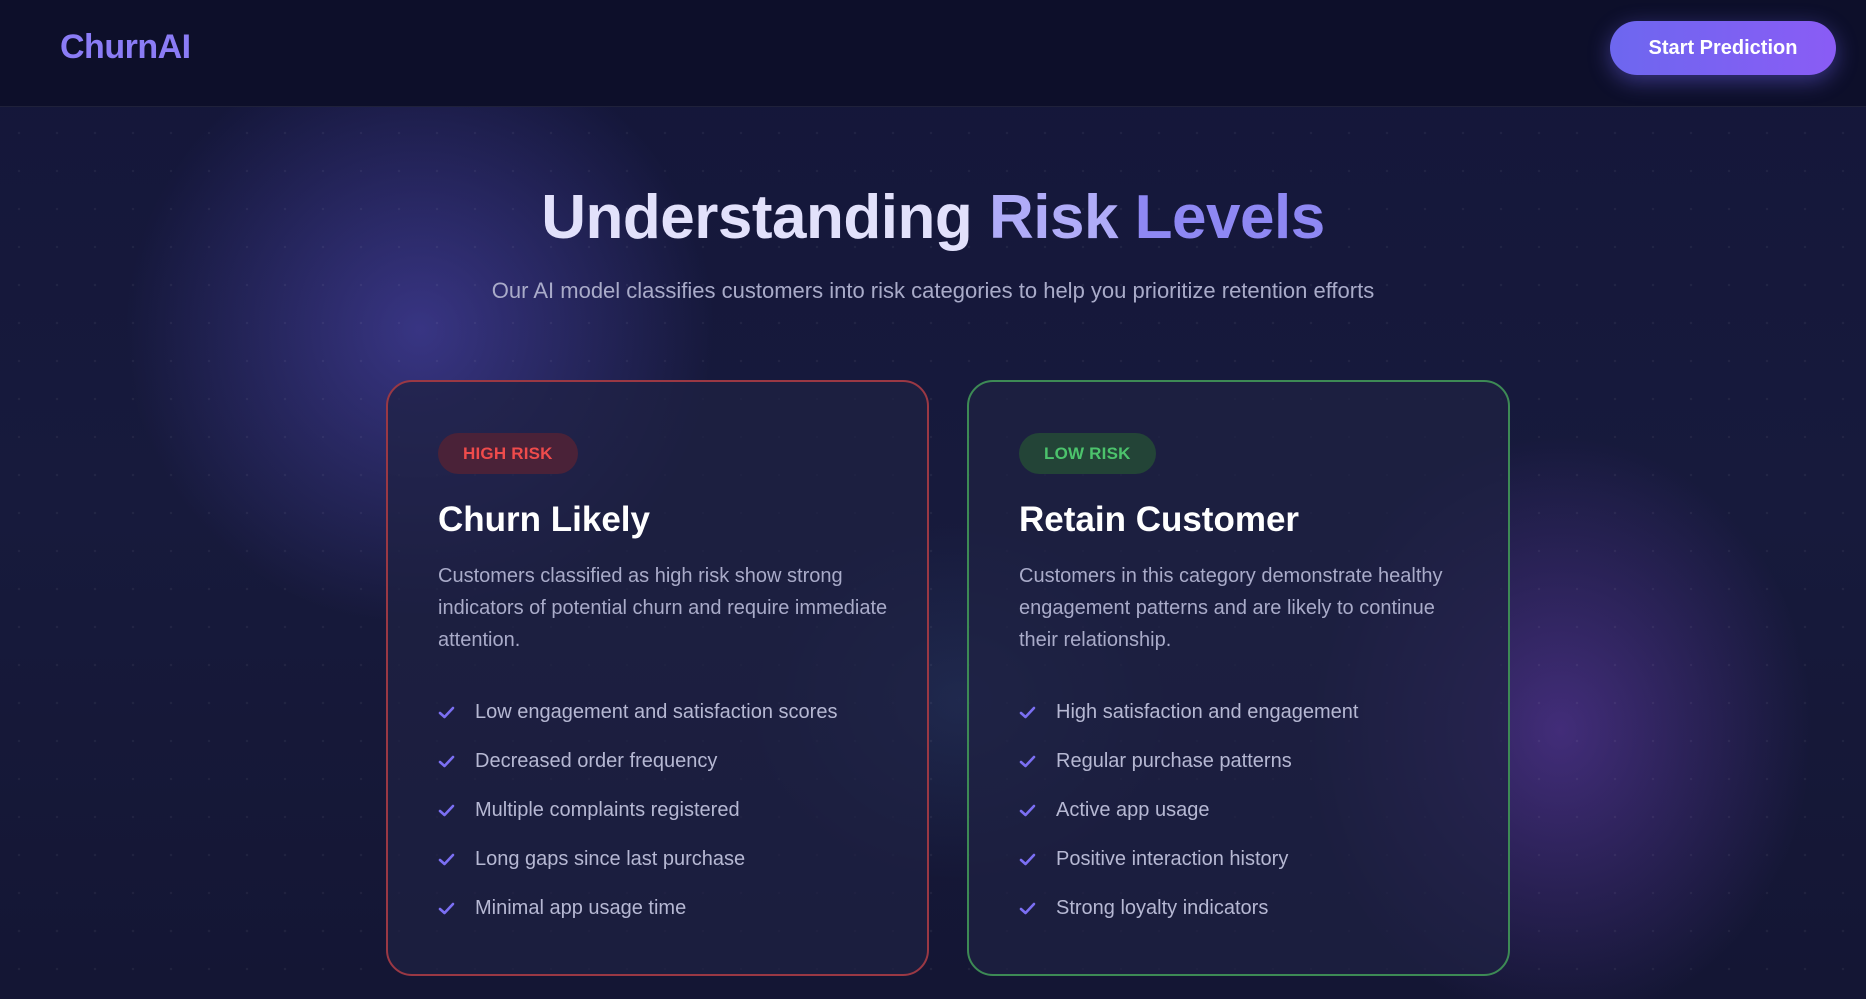 Image resolution: width=1866 pixels, height=999 pixels. I want to click on feature-text: Regular purchase patterns, so click(1174, 761).